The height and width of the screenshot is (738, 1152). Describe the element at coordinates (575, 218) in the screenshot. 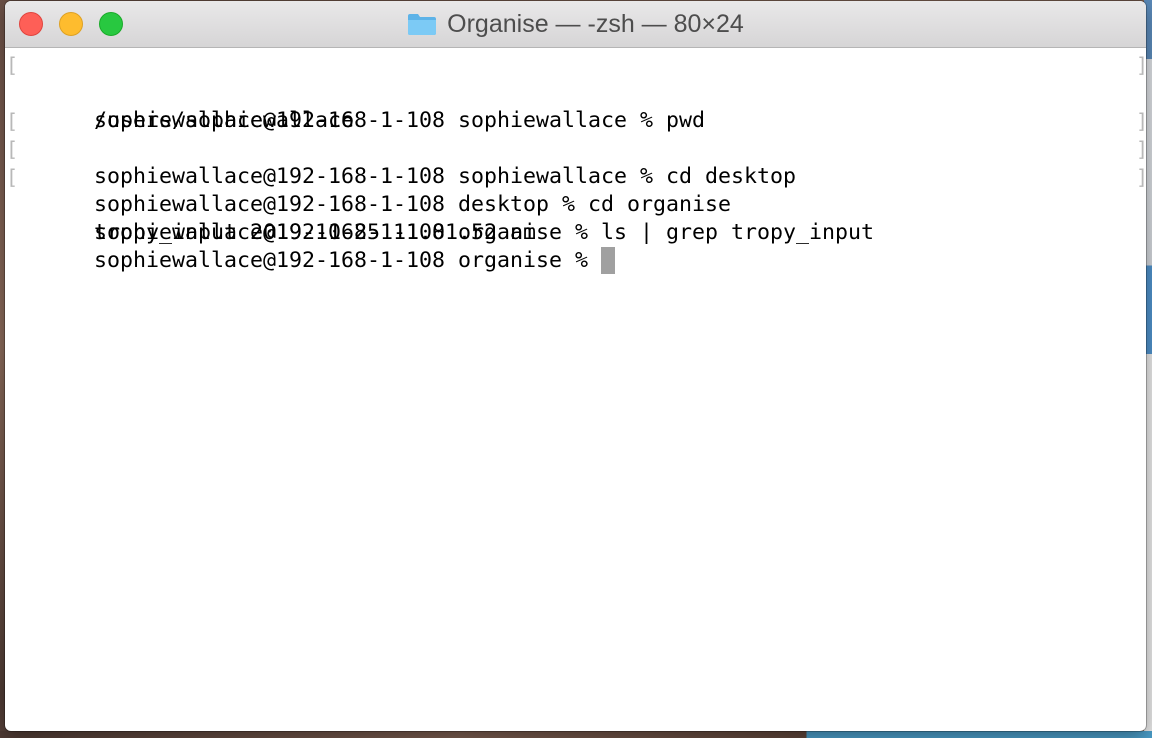

I see `terminal-line: tropy_input 2019-10-25 11.01.52 am` at that location.